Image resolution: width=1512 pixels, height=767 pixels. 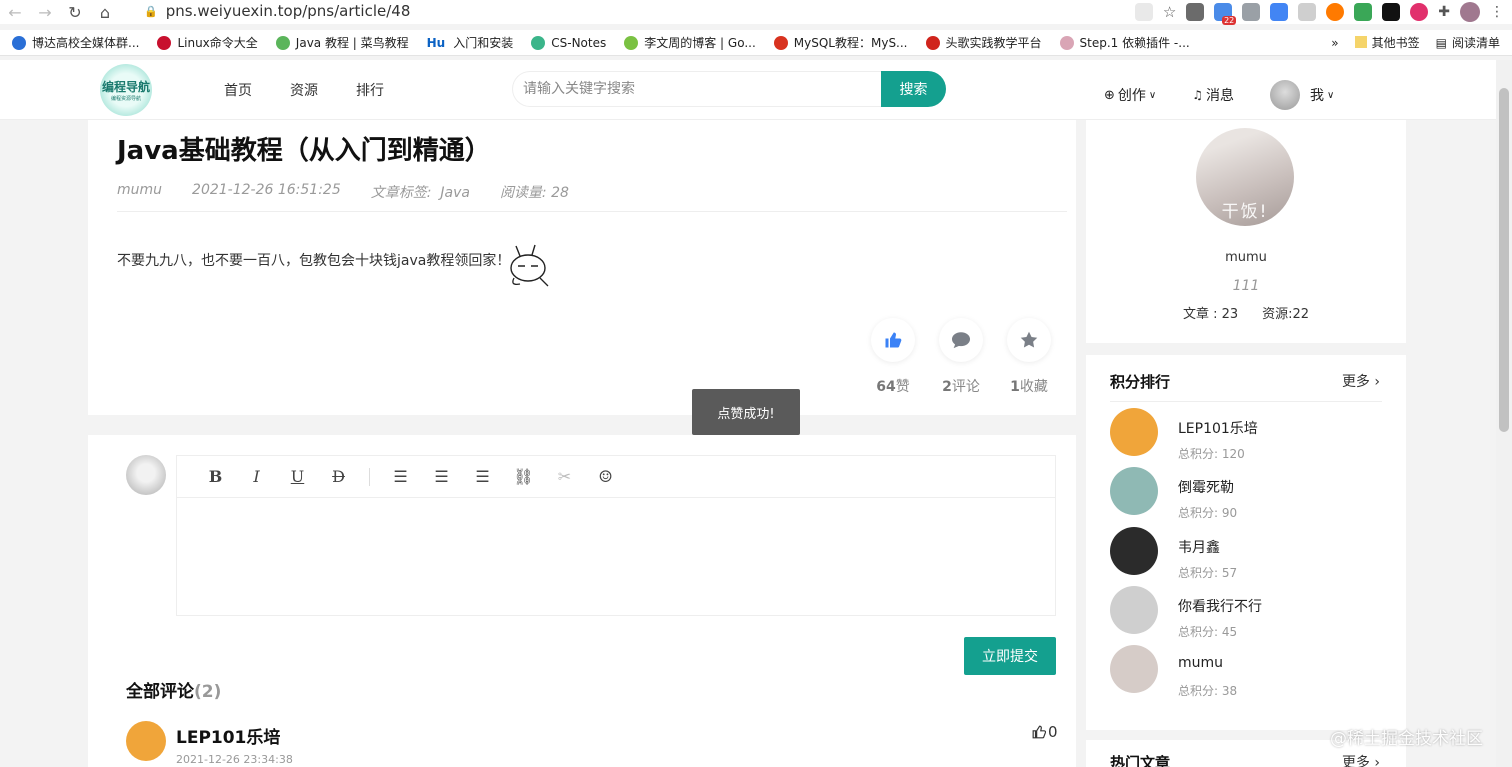 I want to click on comment-date: 2021-12-26 23:34:38, so click(x=234, y=759).